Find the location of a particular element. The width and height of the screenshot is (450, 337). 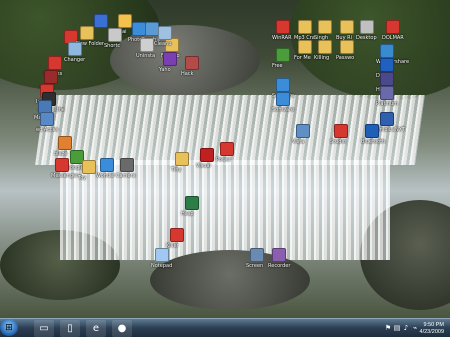

desktop-icon-label: Studio is located at coordinates (338, 142).